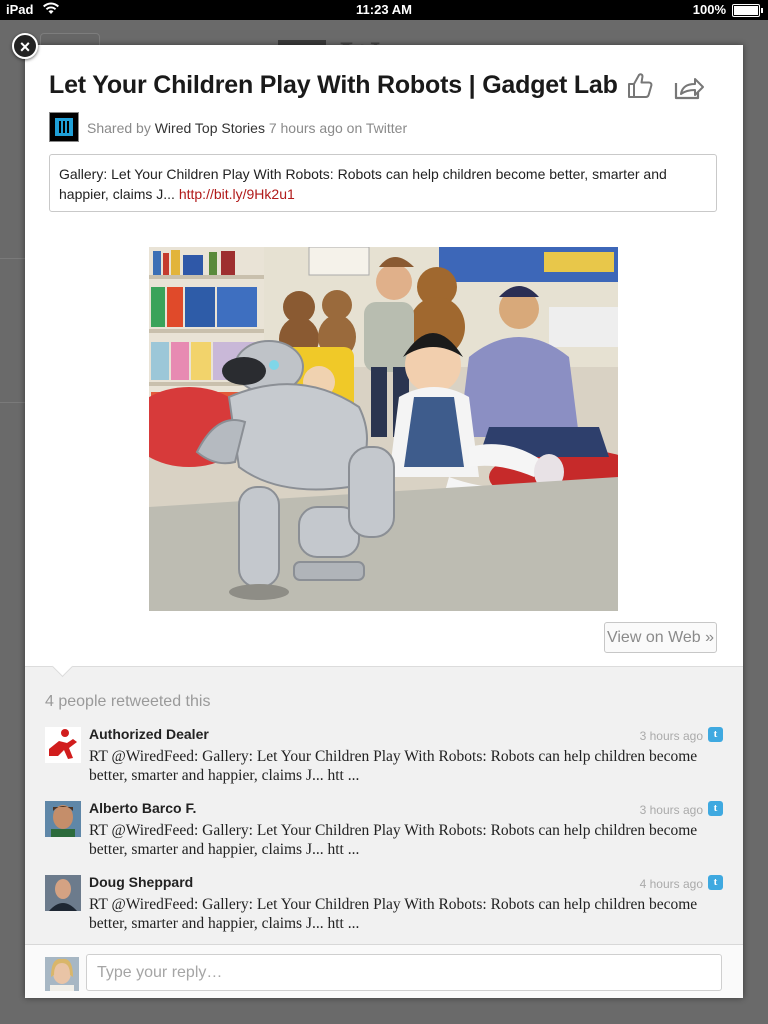 The height and width of the screenshot is (1024, 768). Describe the element at coordinates (141, 882) in the screenshot. I see `retweeter-name: Doug Sheppard` at that location.